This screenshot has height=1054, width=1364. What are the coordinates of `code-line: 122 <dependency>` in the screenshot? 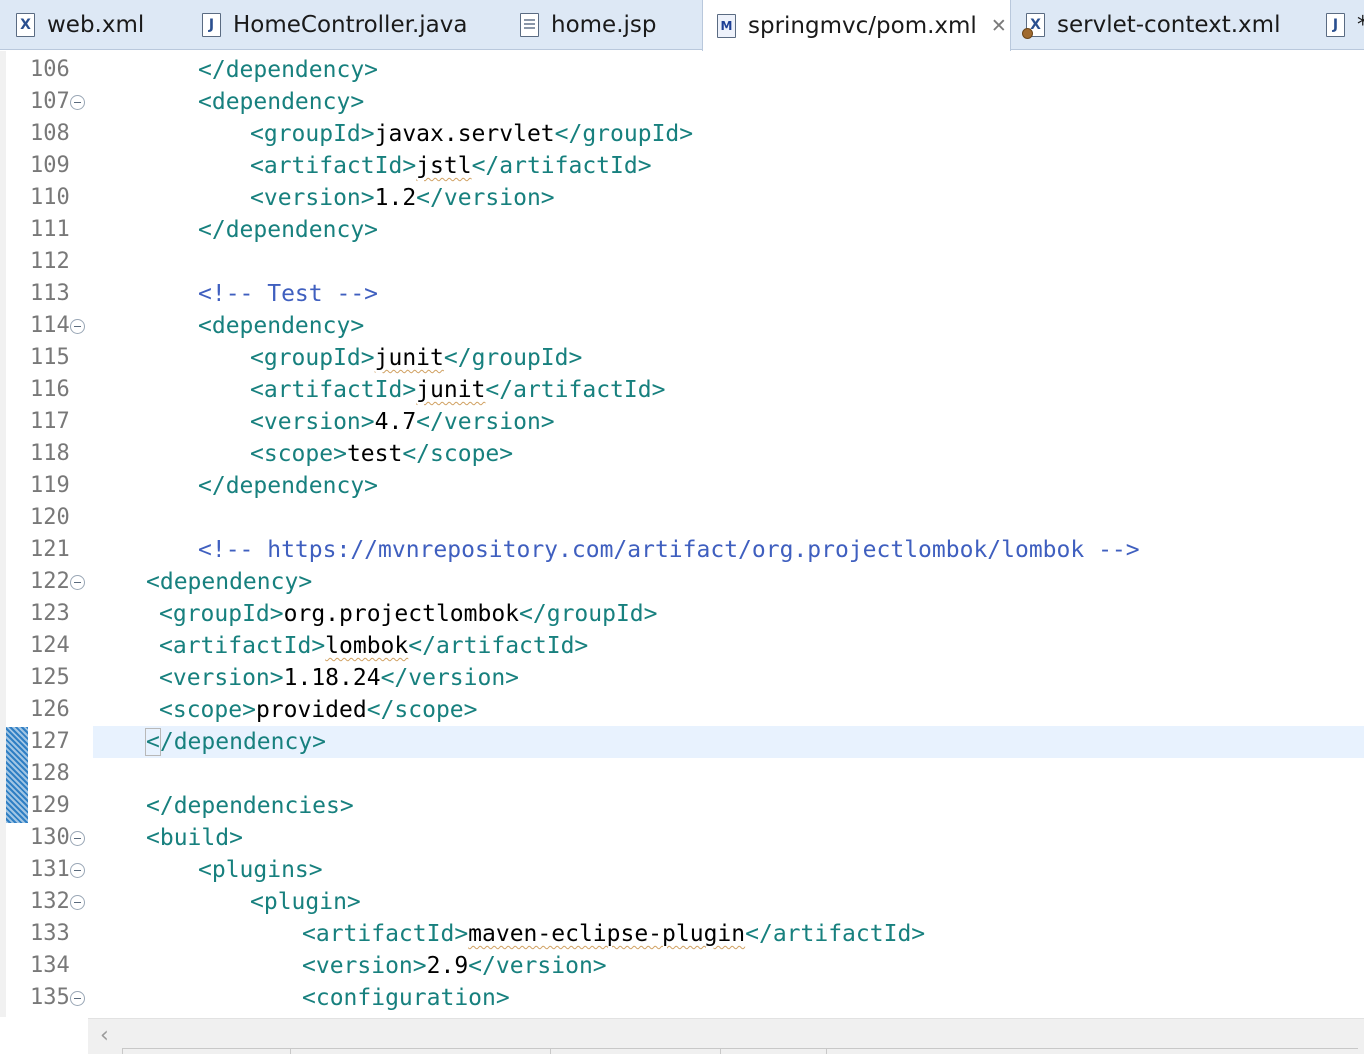 It's located at (682, 582).